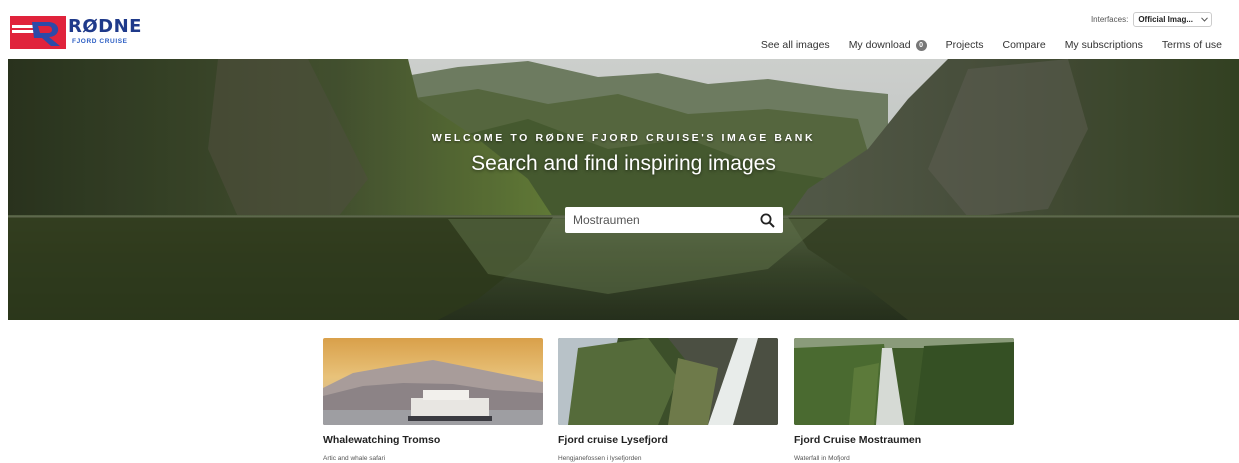 Image resolution: width=1239 pixels, height=463 pixels. Describe the element at coordinates (921, 45) in the screenshot. I see `download-count-badge: 0` at that location.